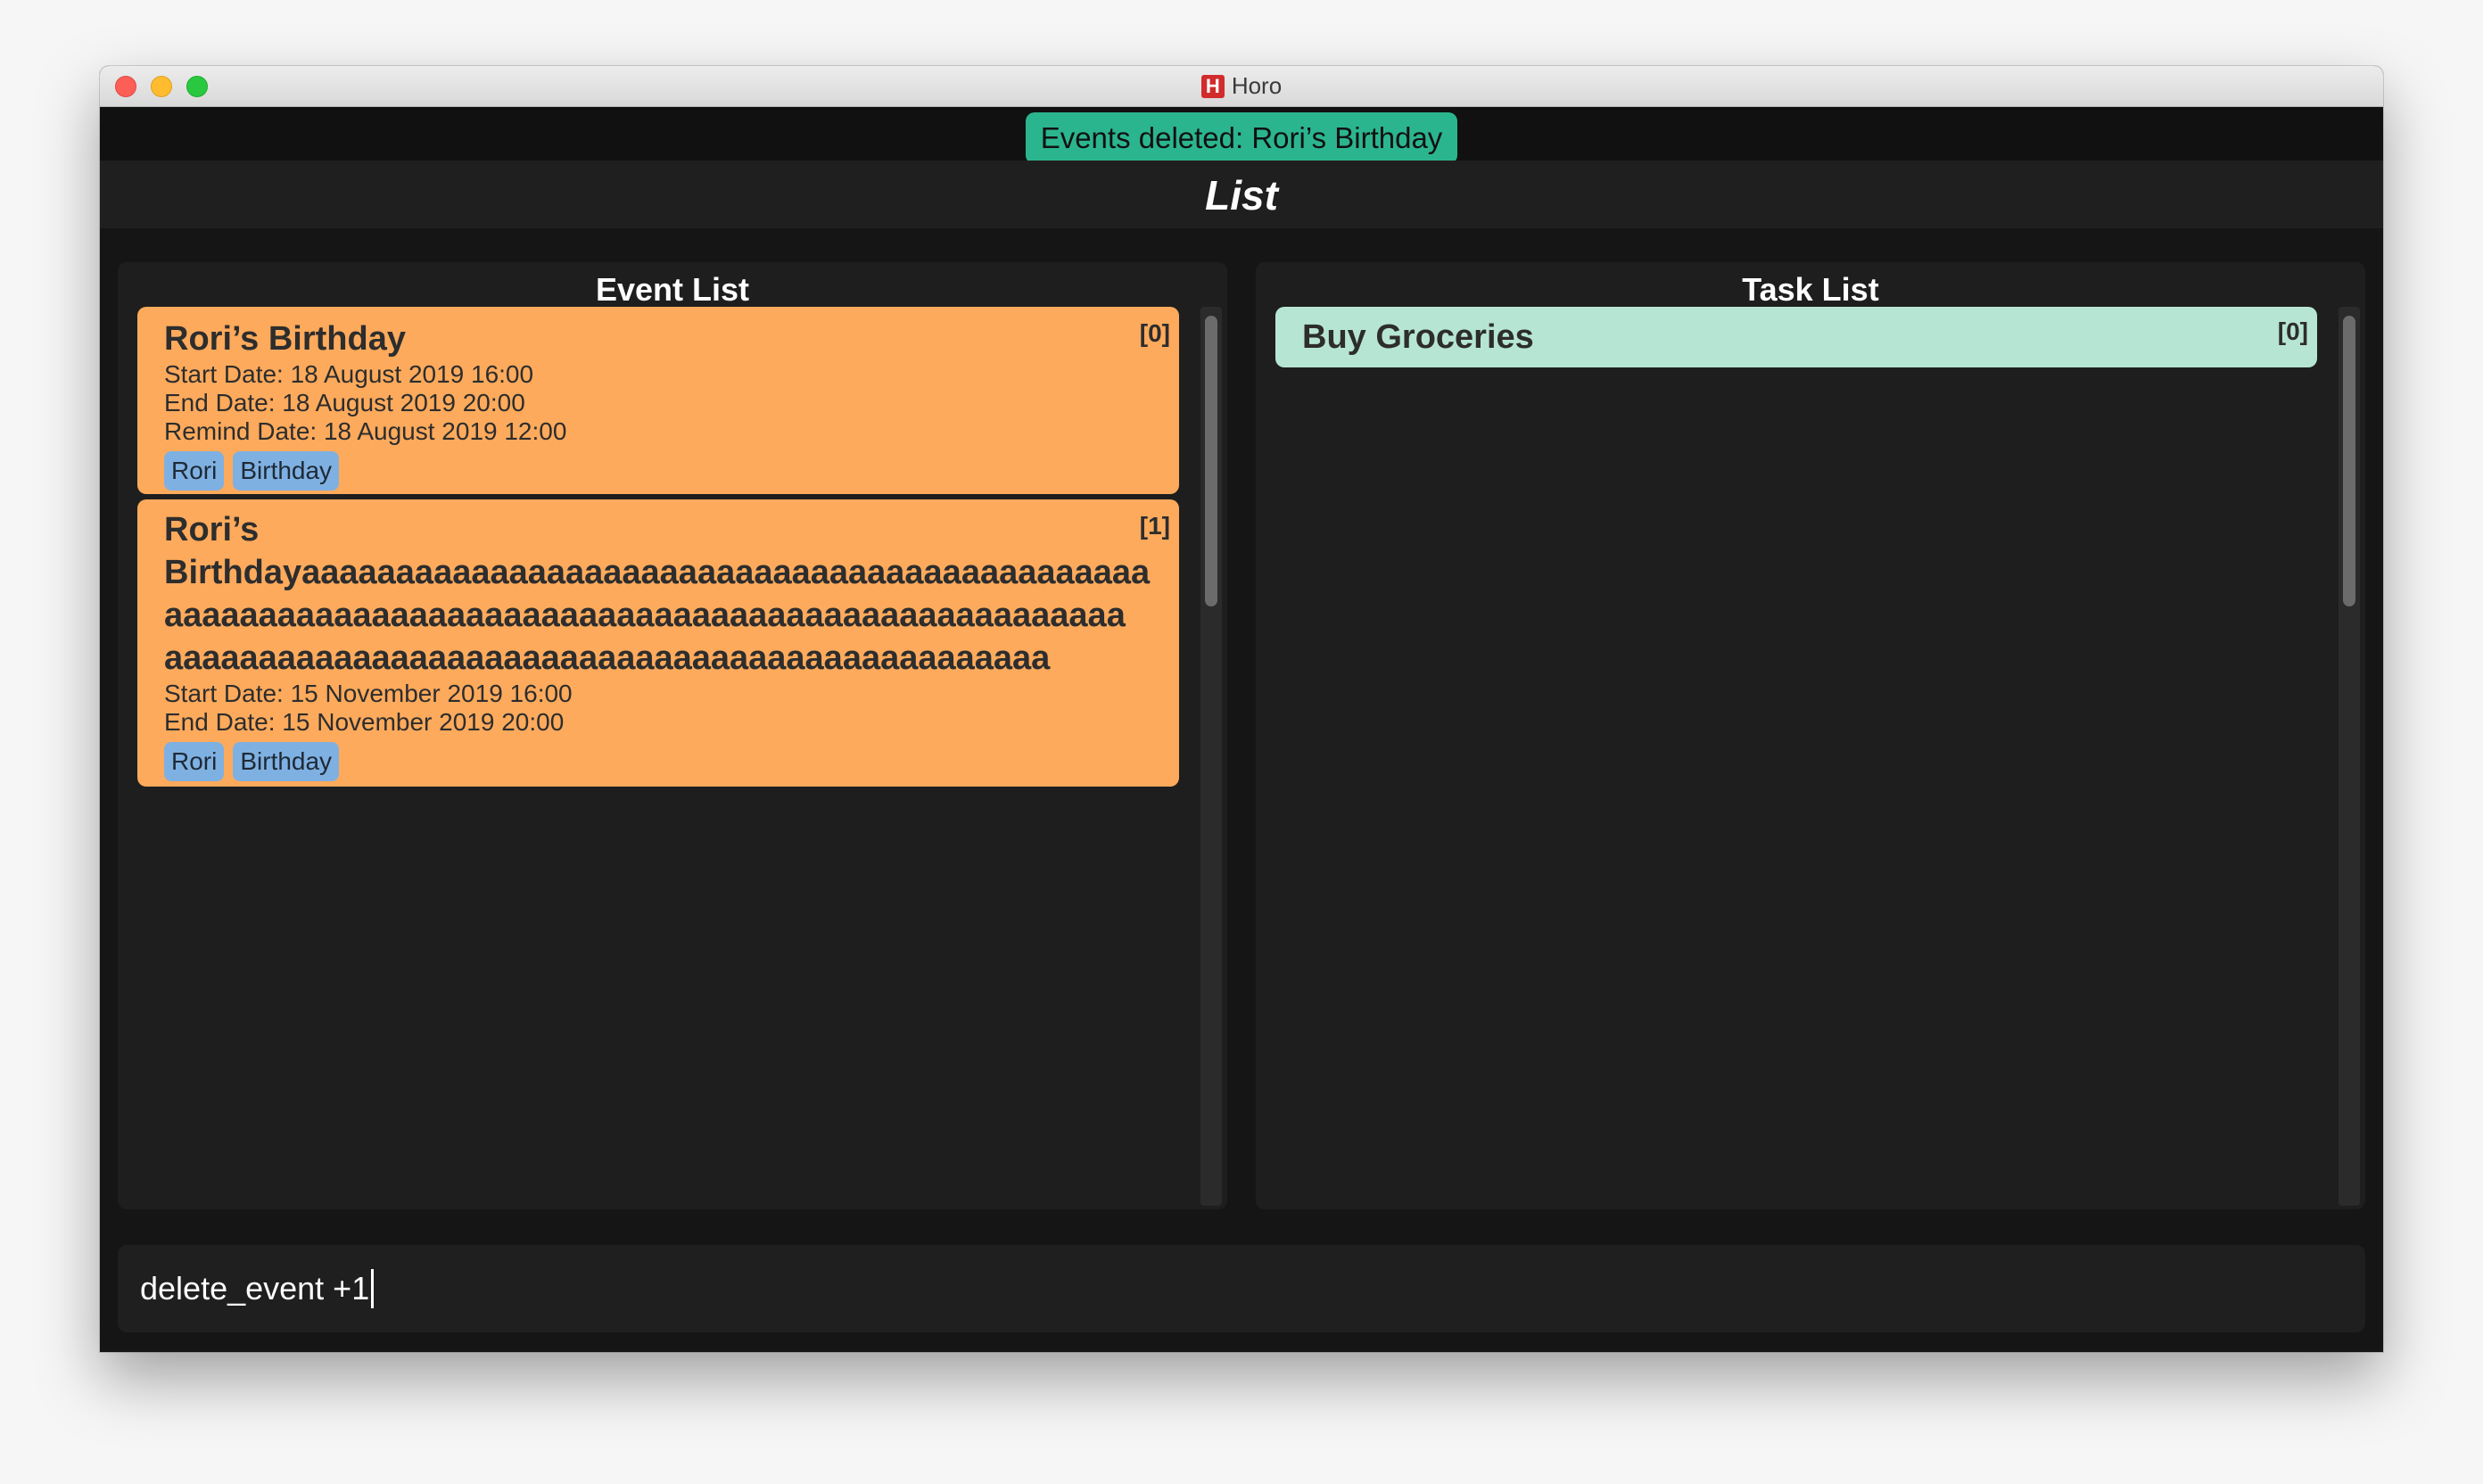 This screenshot has width=2483, height=1484. Describe the element at coordinates (212, 529) in the screenshot. I see `event-name-line: Rori’s` at that location.